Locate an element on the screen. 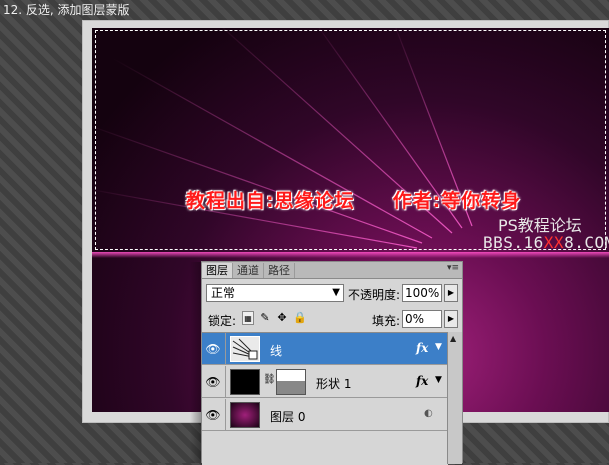  lock-icons: ▦ ✎ ✥ 🔒 is located at coordinates (274, 318).